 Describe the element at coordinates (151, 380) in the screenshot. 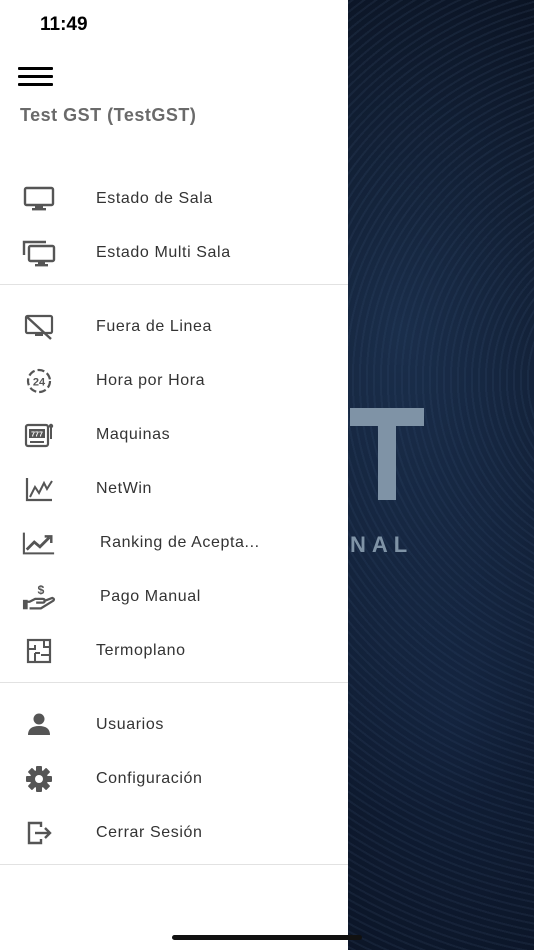

I see `menu-item-label: Hora por Hora` at that location.